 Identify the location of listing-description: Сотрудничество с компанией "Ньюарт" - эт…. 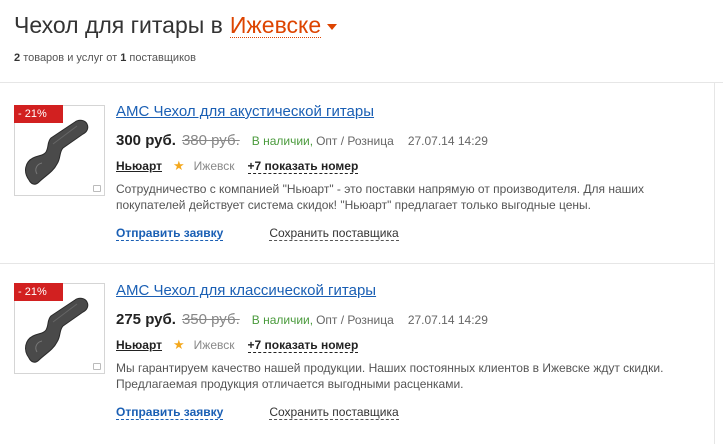
(380, 197).